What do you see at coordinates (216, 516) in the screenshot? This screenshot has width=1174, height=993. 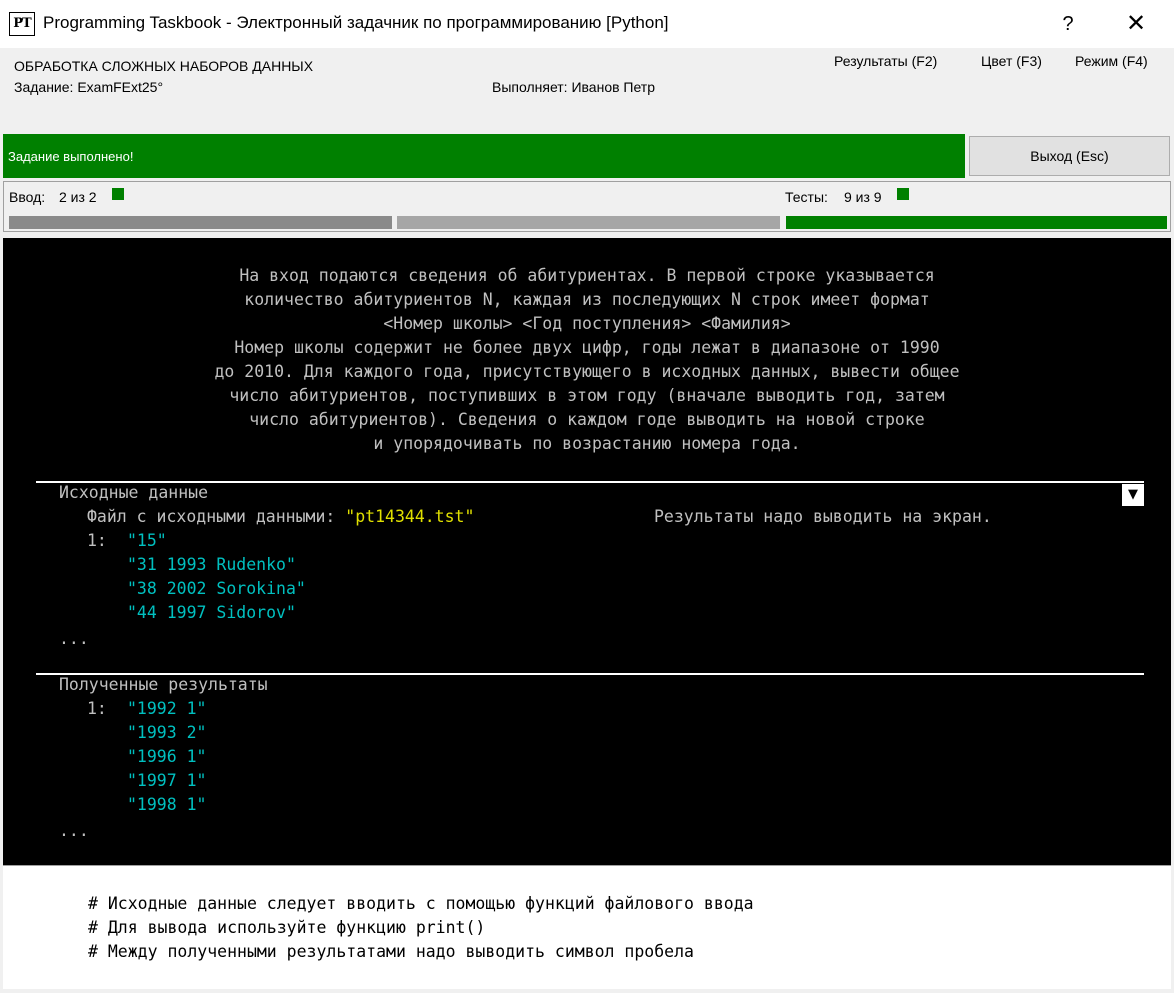 I see `file-prefix: Файл с исходными данными:` at bounding box center [216, 516].